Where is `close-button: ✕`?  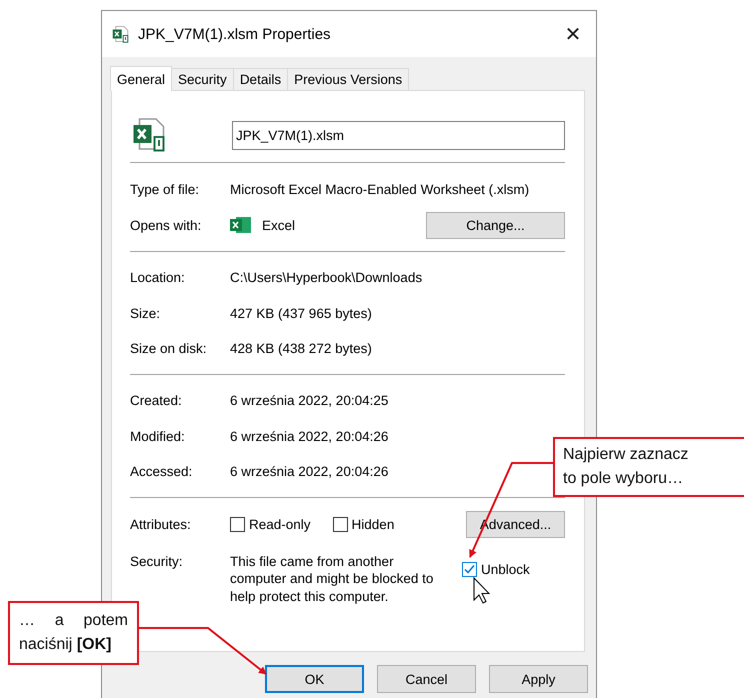 close-button: ✕ is located at coordinates (573, 34).